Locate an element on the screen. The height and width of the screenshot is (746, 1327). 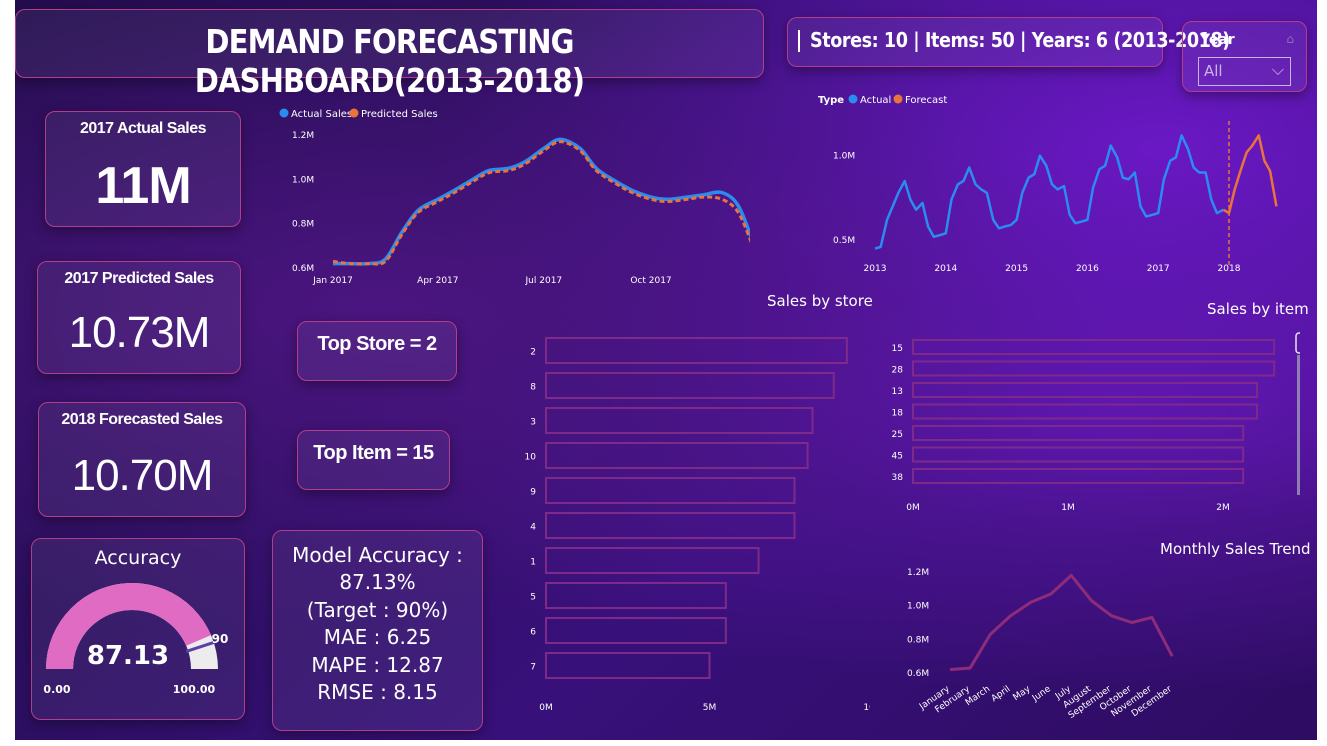
item-label: 25 is located at coordinates (897, 435).